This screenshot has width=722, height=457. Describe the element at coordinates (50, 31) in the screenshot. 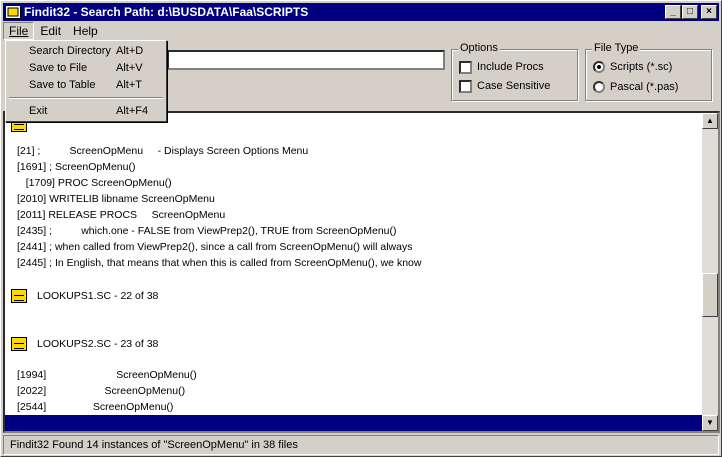

I see `menu-edit: Edit` at that location.